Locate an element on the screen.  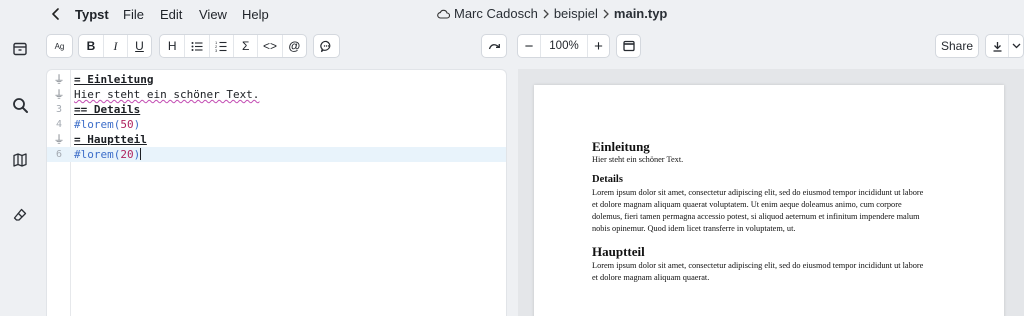
search-icon is located at coordinates (20, 105).